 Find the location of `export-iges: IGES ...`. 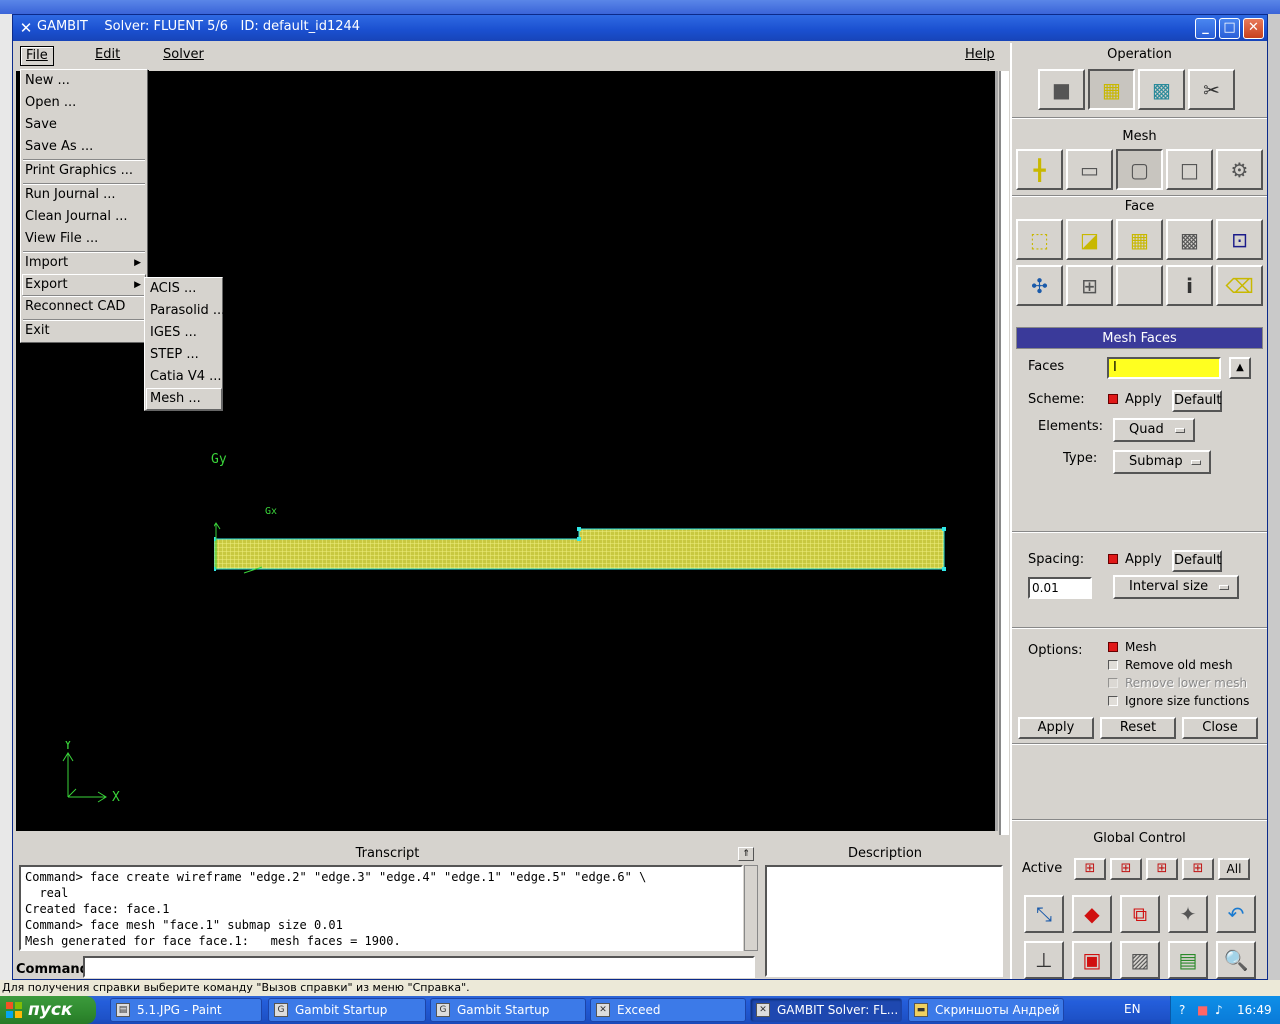

export-iges: IGES ... is located at coordinates (173, 333).